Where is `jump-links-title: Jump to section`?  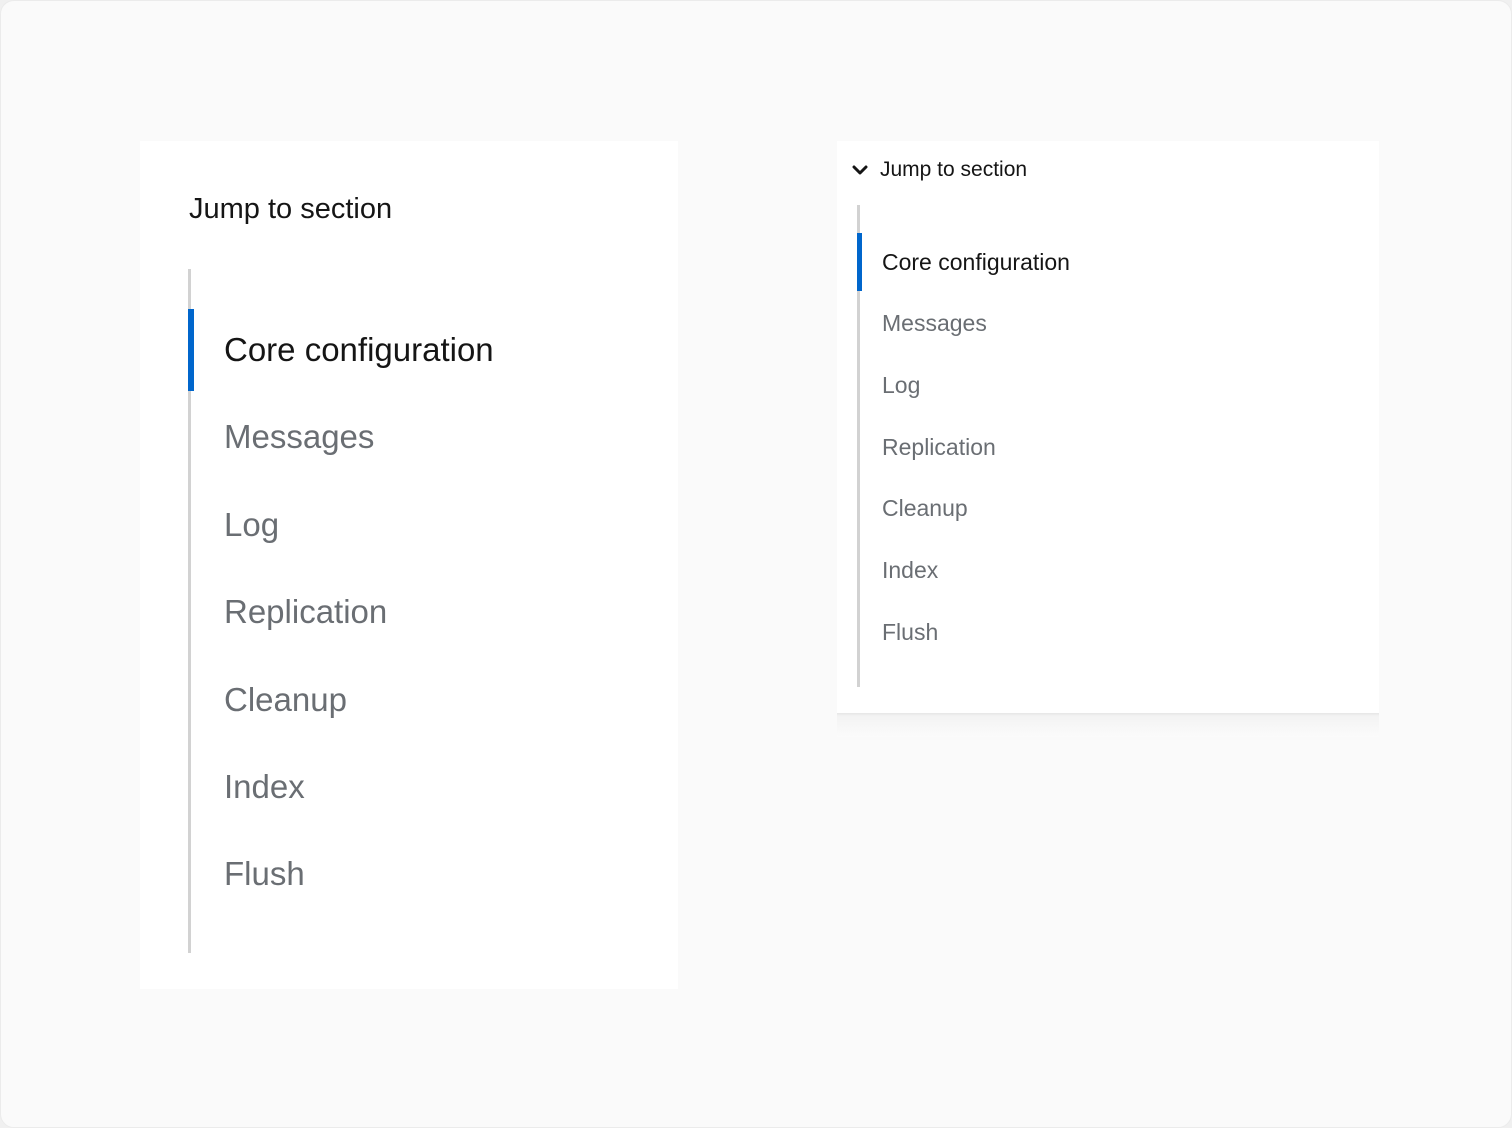
jump-links-title: Jump to section is located at coordinates (291, 209).